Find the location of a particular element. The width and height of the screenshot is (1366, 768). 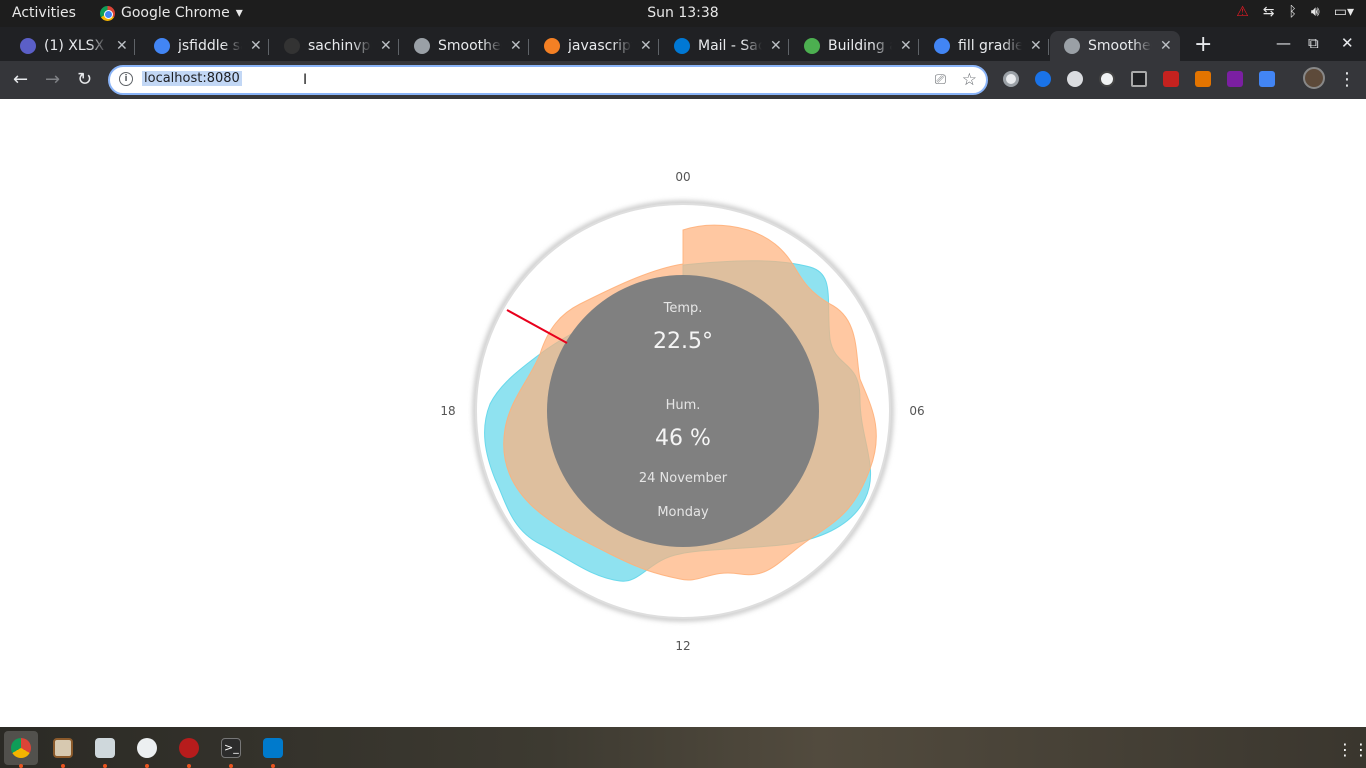

dock-terminal: >_ is located at coordinates (231, 749).